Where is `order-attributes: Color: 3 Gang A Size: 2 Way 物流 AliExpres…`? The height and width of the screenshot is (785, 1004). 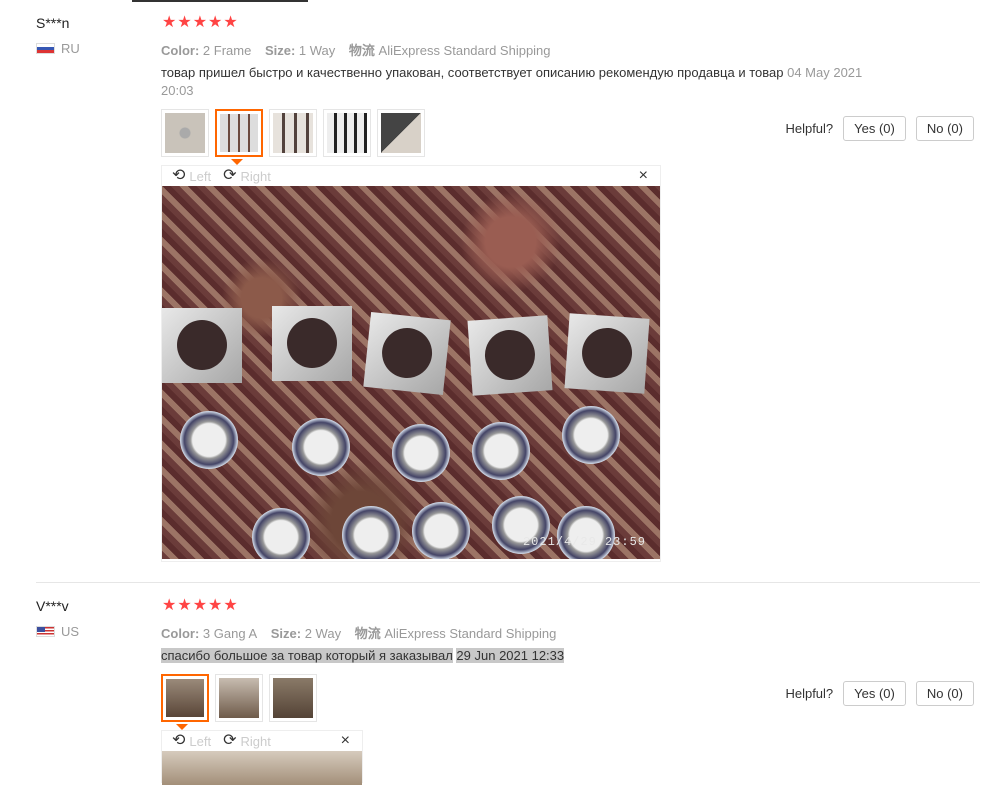
order-attributes: Color: 3 Gang A Size: 2 Way 物流 AliExpres… is located at coordinates (363, 632).